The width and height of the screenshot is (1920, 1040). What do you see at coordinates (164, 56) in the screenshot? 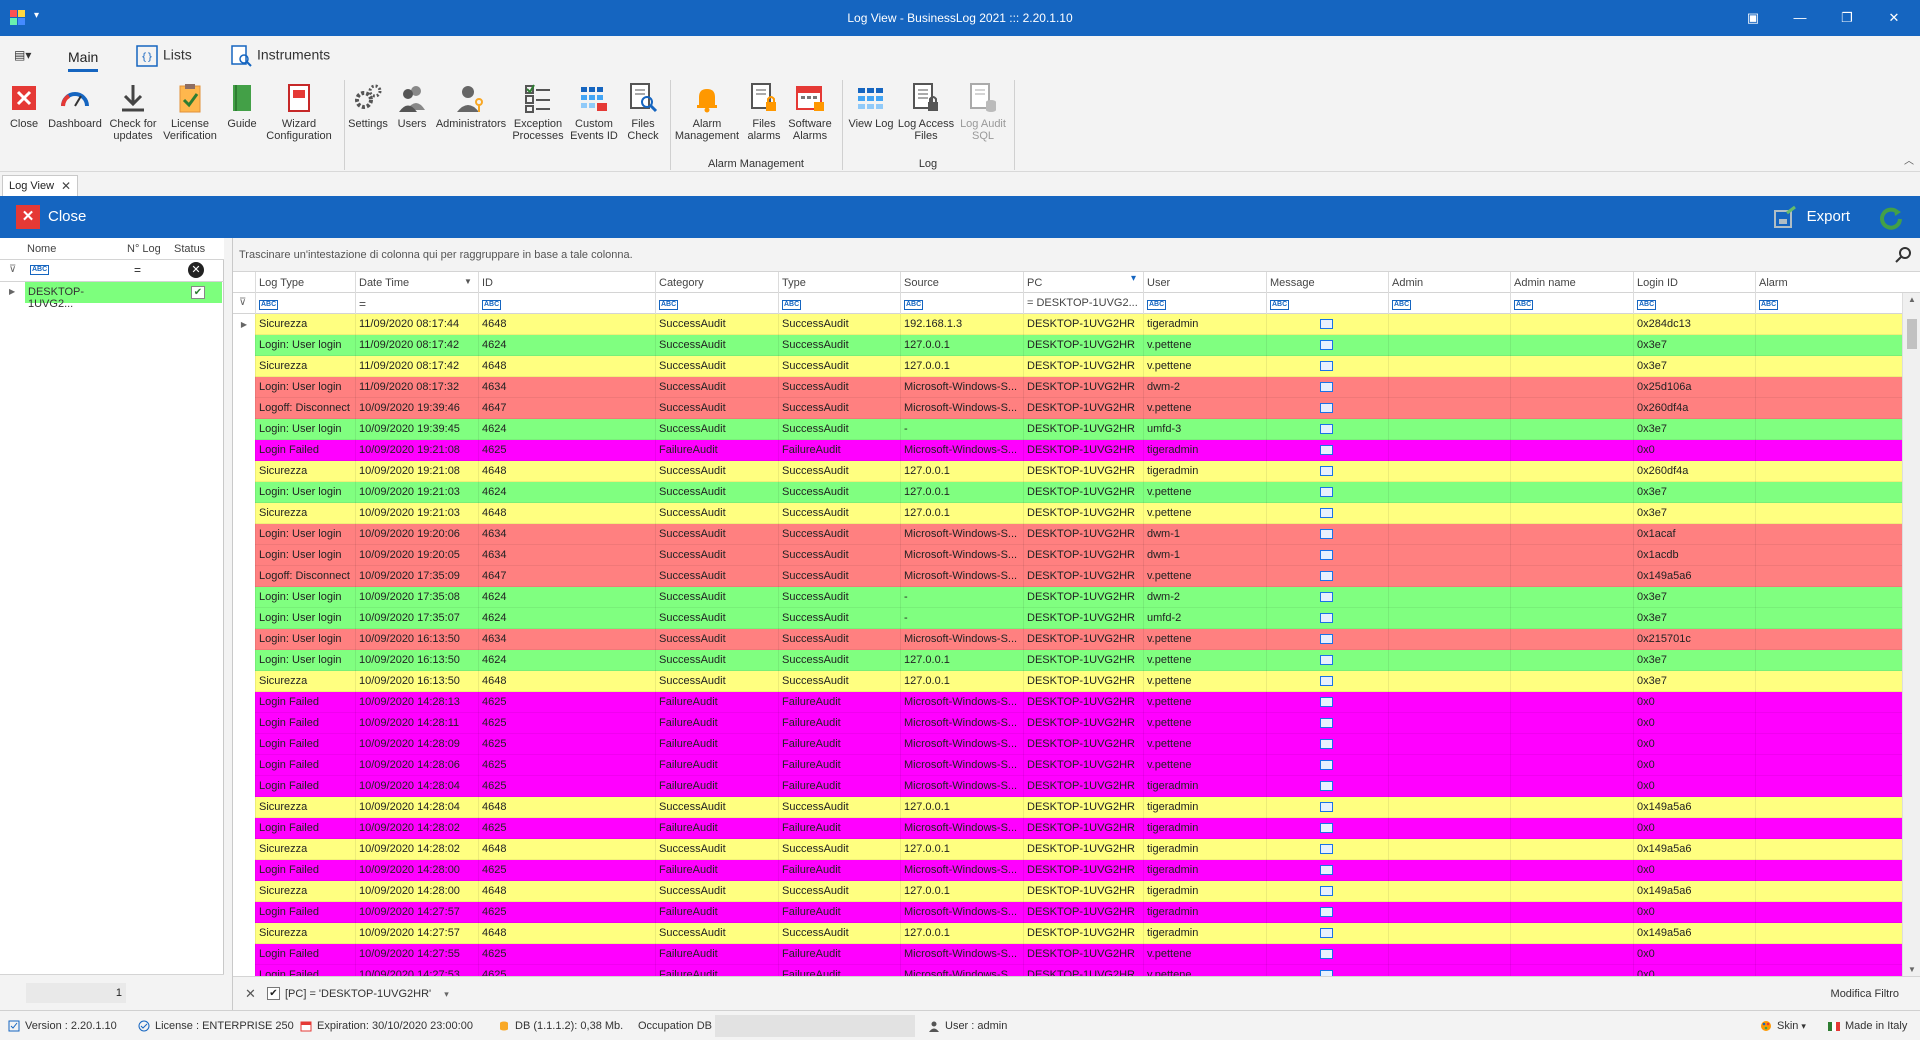
I see `tab-lists: {} Lists` at bounding box center [164, 56].